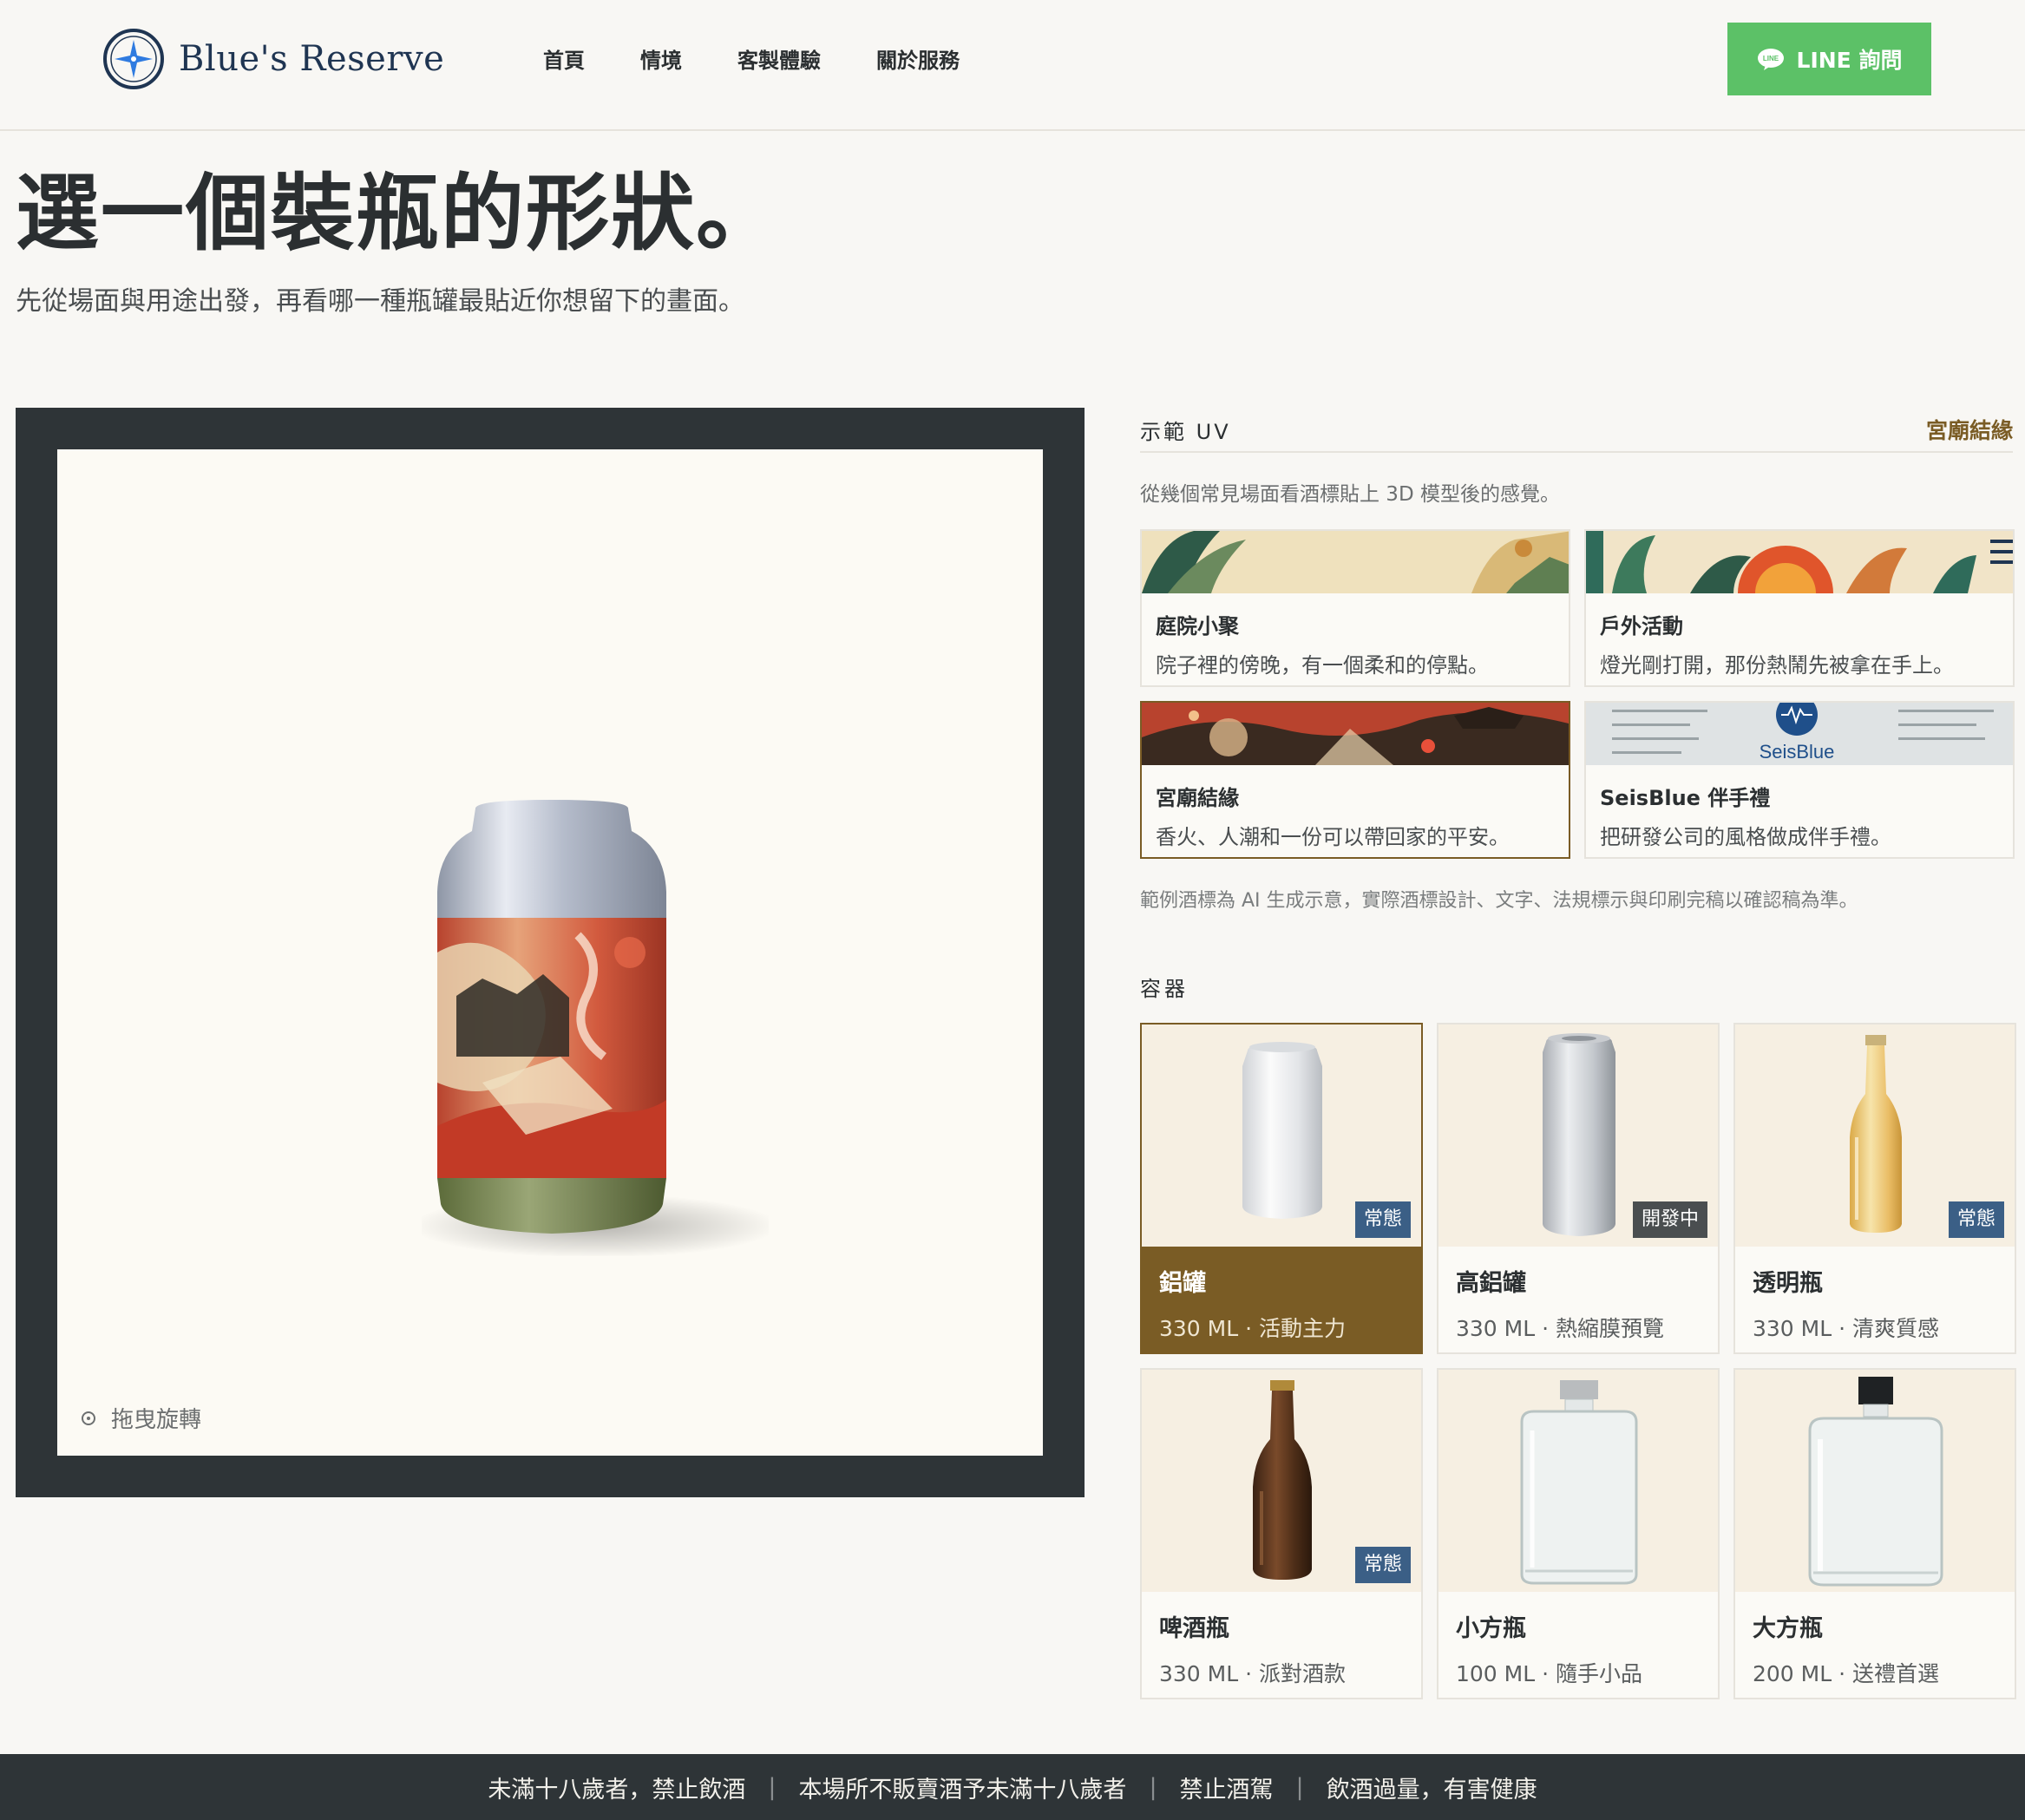 The height and width of the screenshot is (1820, 2025). Describe the element at coordinates (661, 58) in the screenshot. I see `nav-scenes: 情境` at that location.